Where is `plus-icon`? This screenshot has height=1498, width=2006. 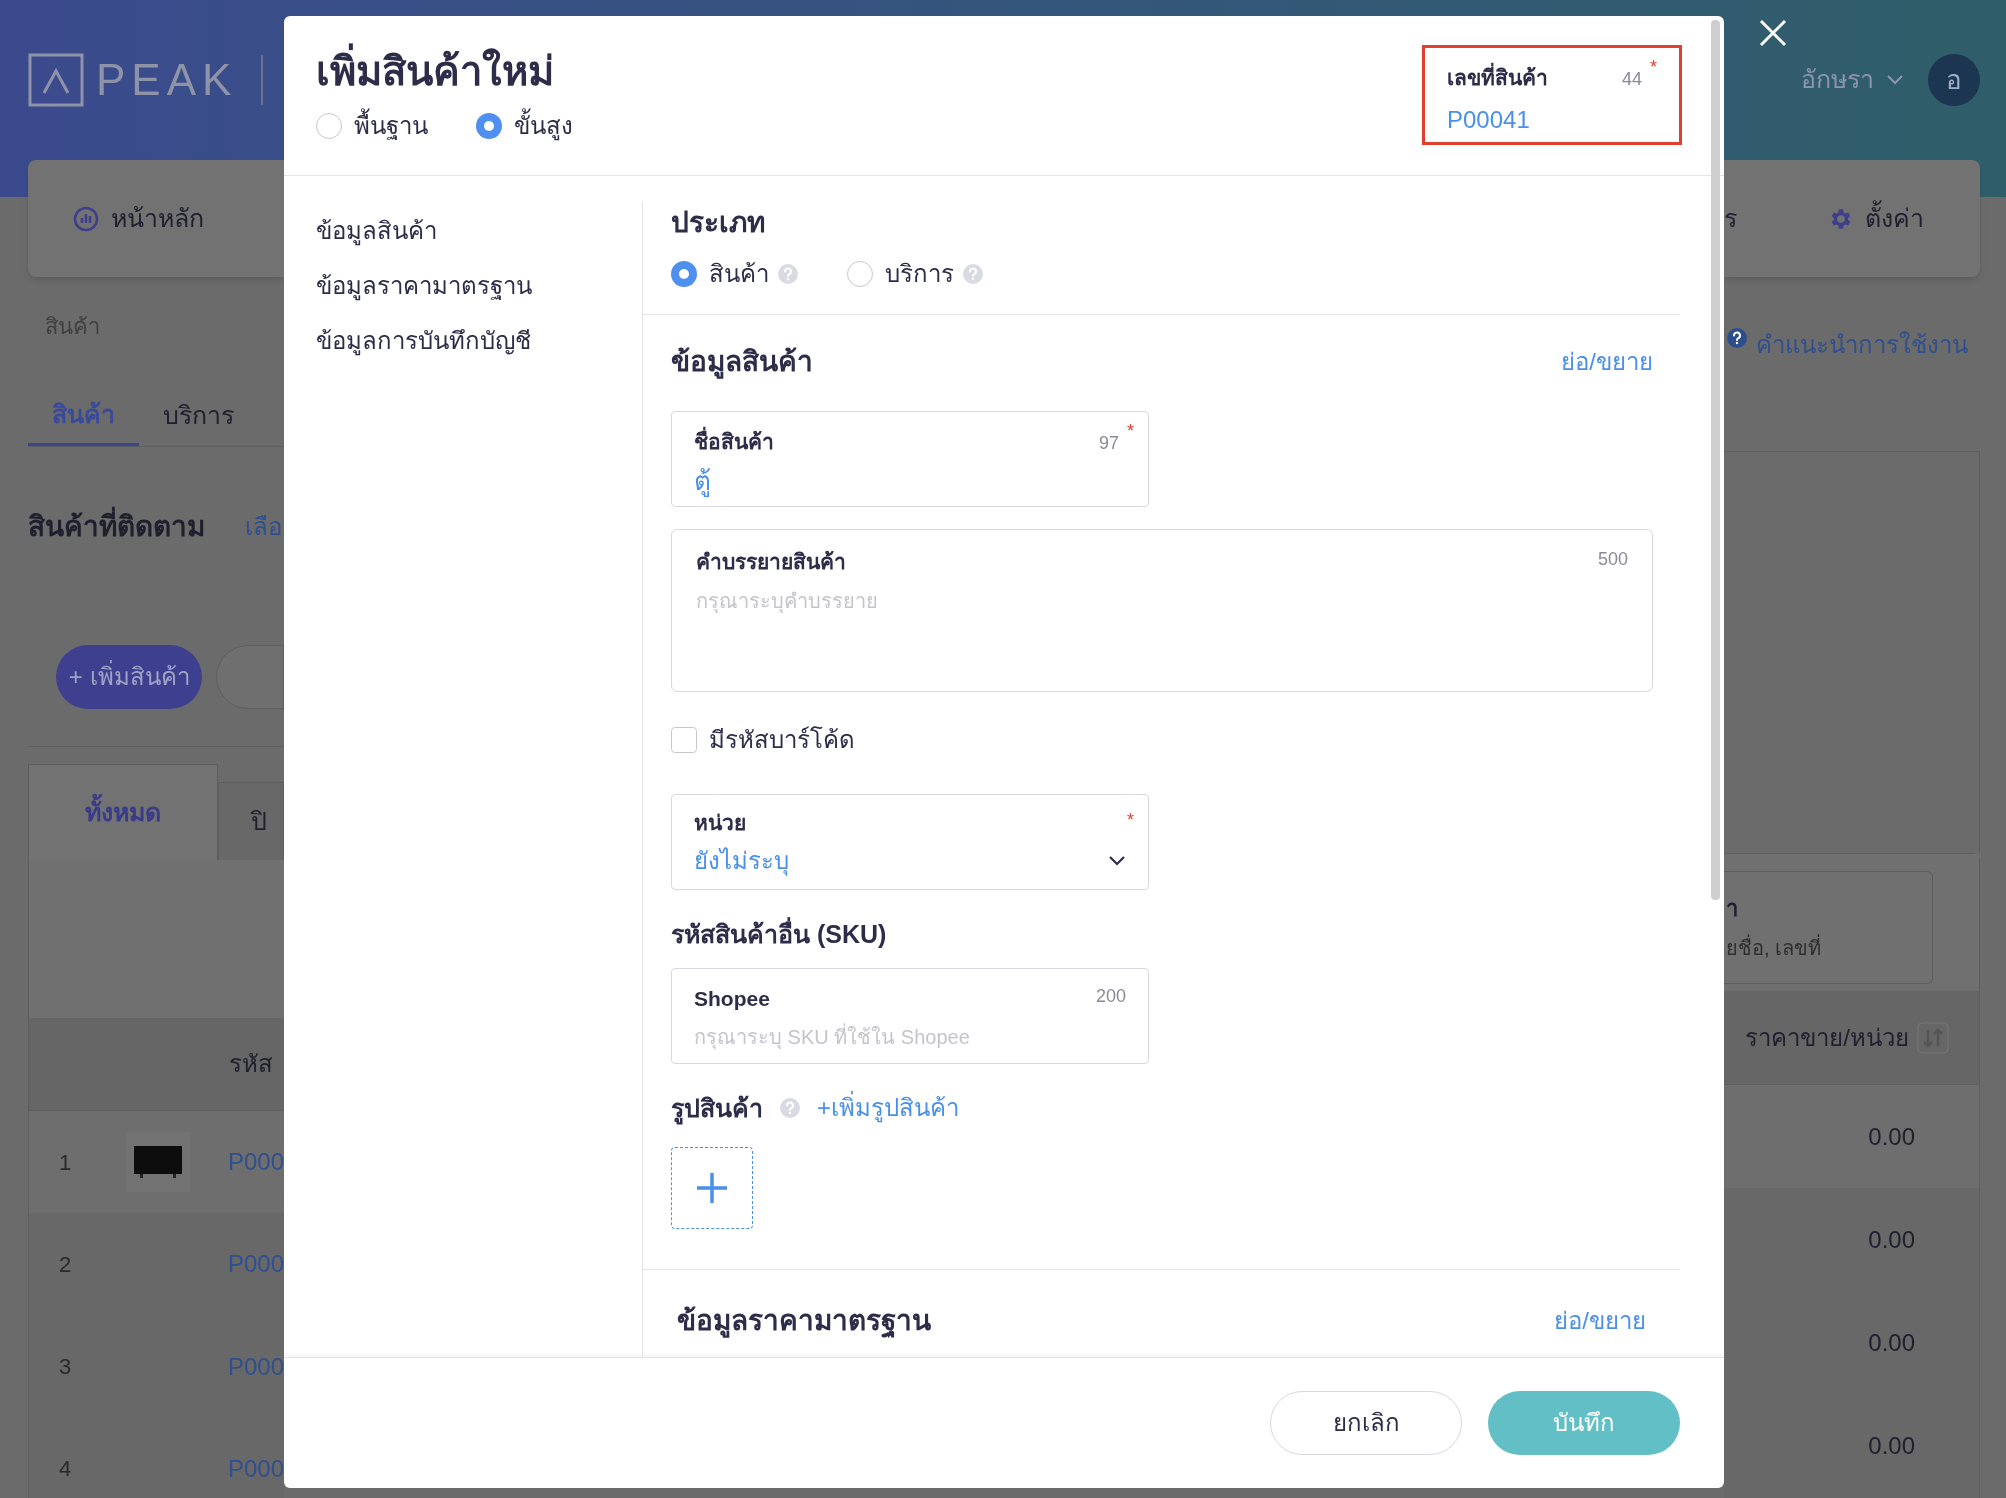
plus-icon is located at coordinates (712, 1188).